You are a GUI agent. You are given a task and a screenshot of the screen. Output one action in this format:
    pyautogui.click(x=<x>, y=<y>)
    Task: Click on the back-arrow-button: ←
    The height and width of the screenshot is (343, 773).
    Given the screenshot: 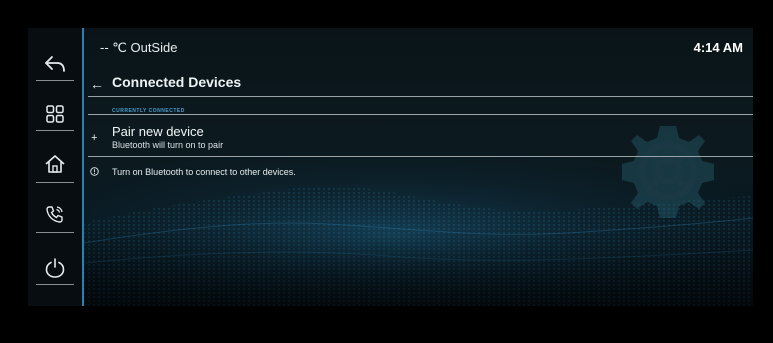 What is the action you would take?
    pyautogui.click(x=97, y=84)
    